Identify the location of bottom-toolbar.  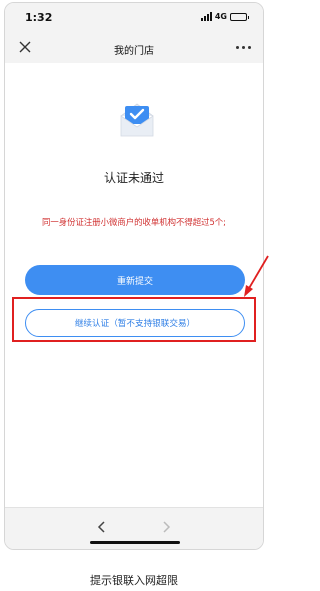
(134, 528).